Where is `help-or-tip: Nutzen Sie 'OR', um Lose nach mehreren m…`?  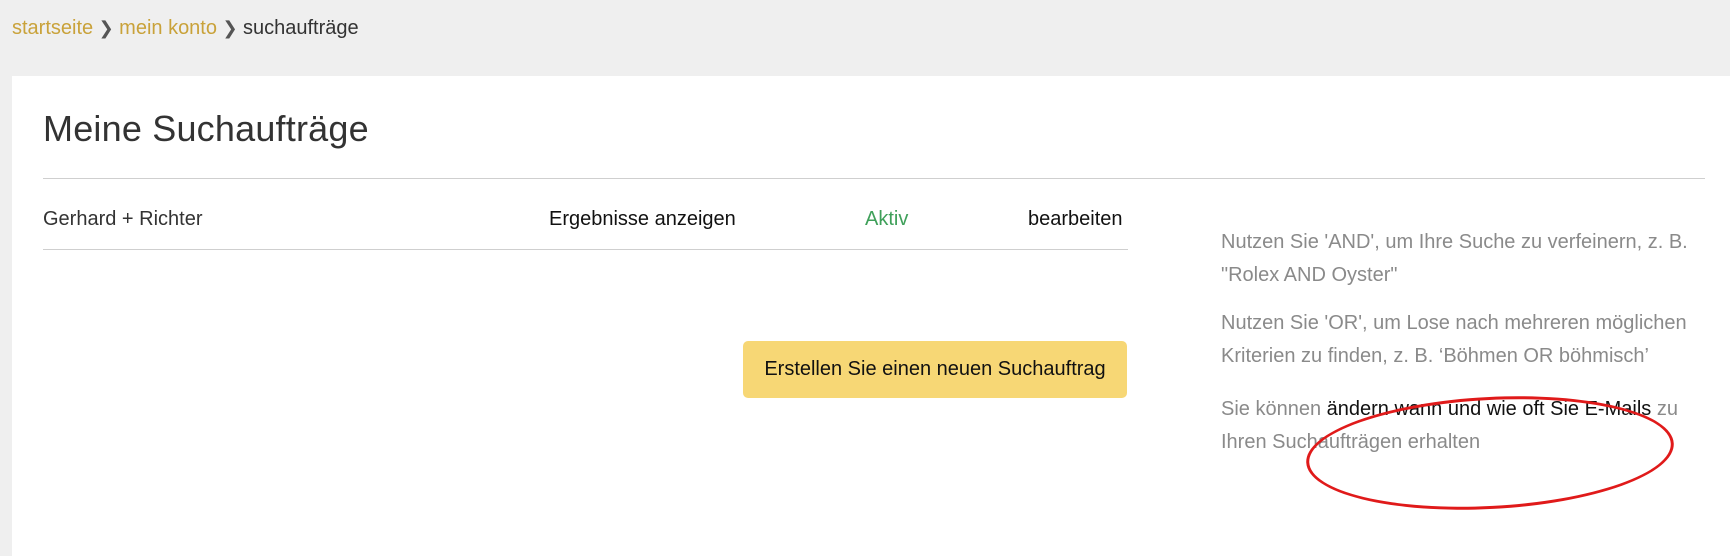 help-or-tip: Nutzen Sie 'OR', um Lose nach mehreren m… is located at coordinates (1454, 339).